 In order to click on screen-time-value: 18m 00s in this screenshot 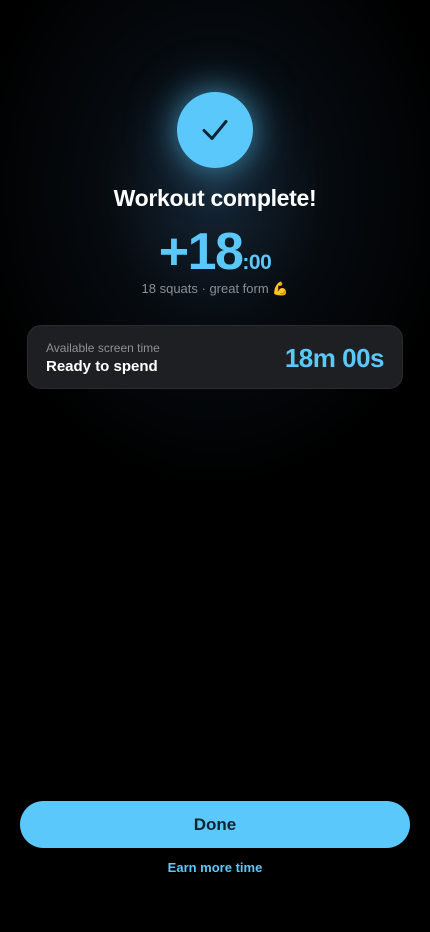, I will do `click(334, 358)`.